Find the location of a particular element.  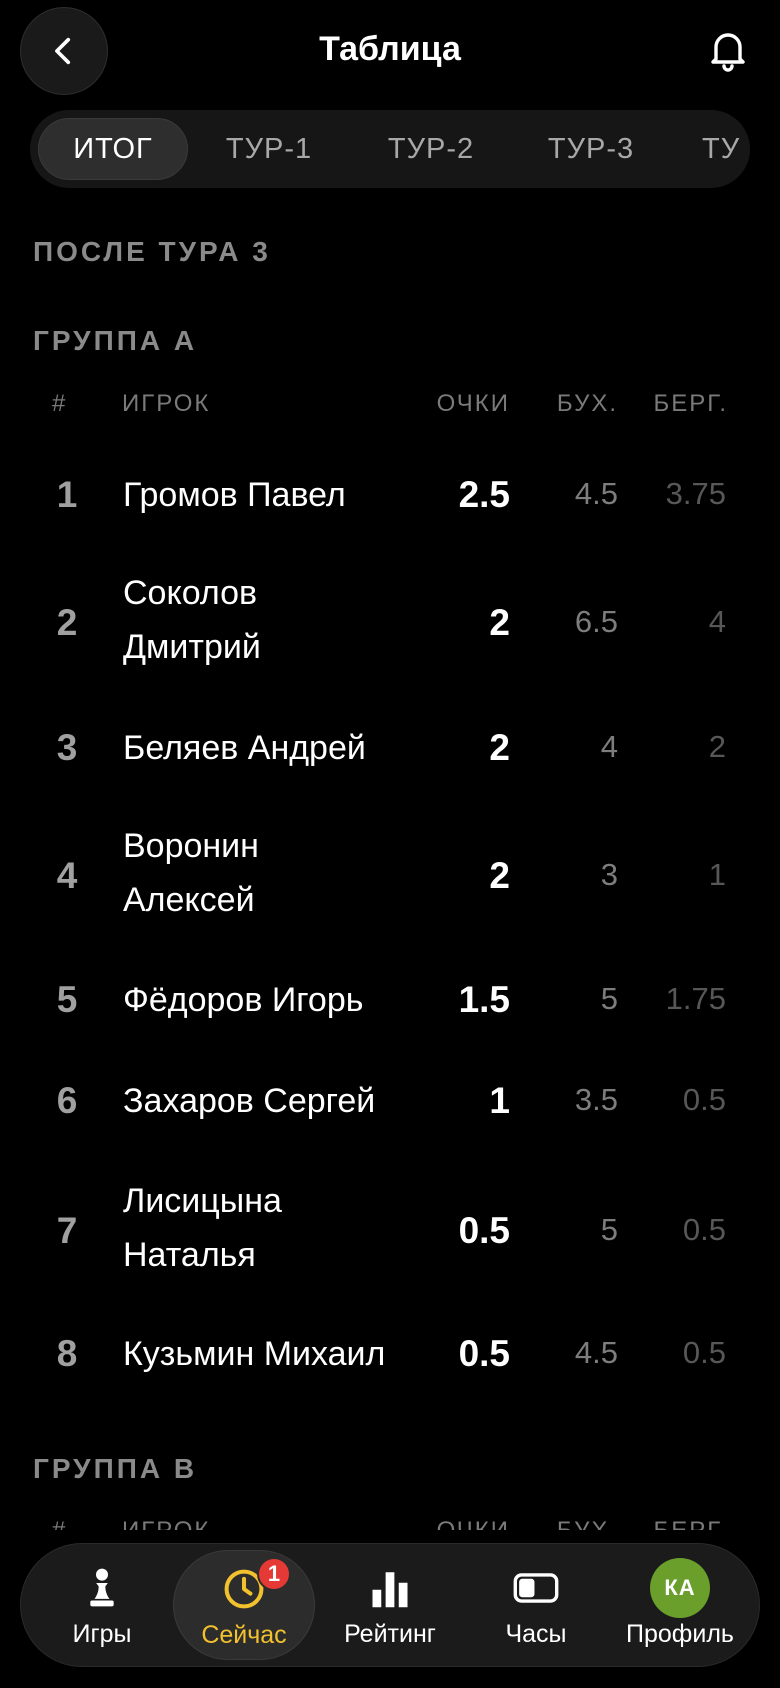

row-name: Лисицына Наталья is located at coordinates (202, 1228).